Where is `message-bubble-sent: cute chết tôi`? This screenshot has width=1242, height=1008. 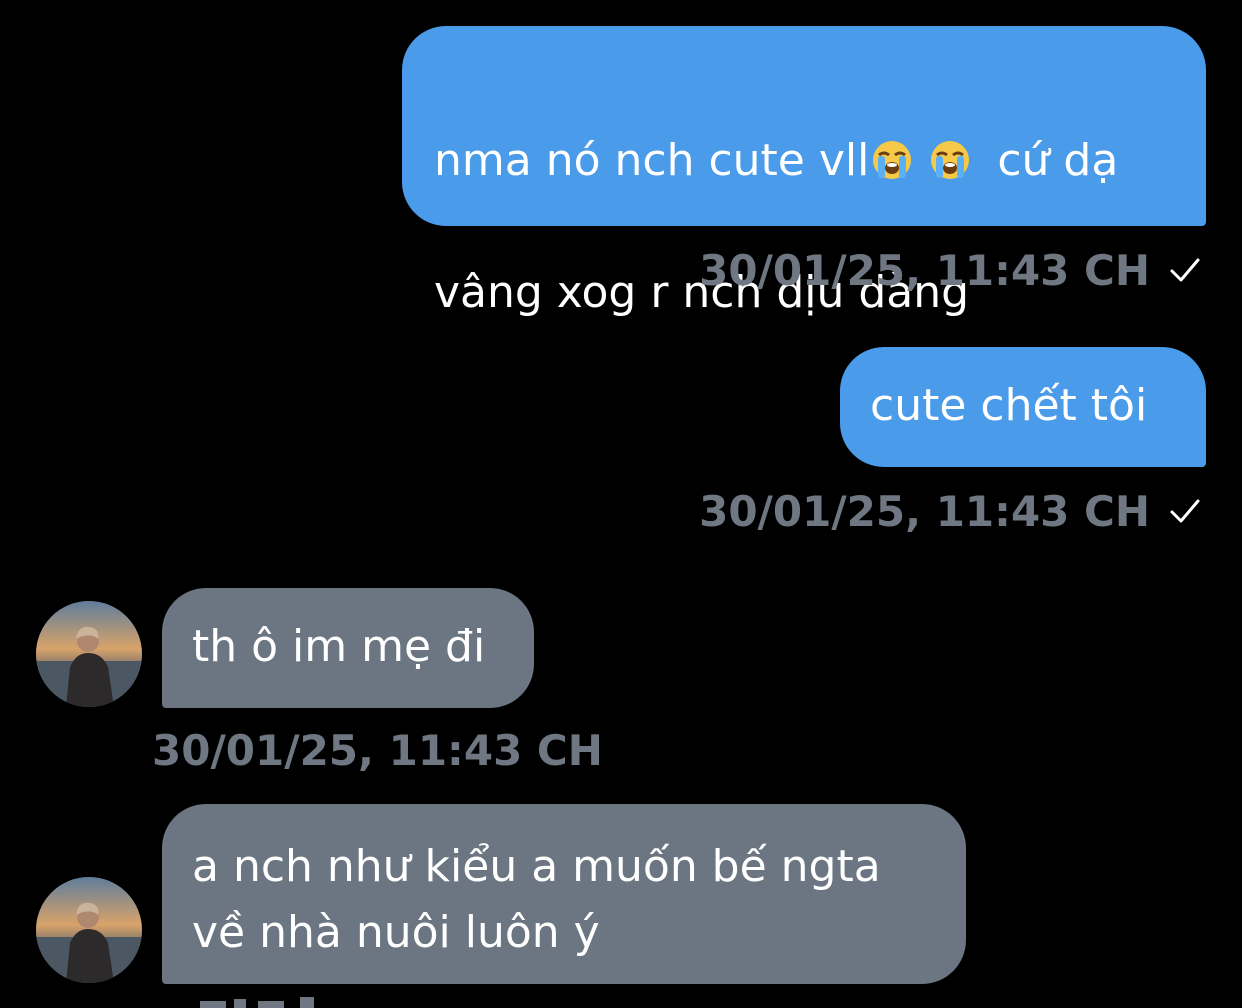
message-bubble-sent: cute chết tôi is located at coordinates (1023, 407).